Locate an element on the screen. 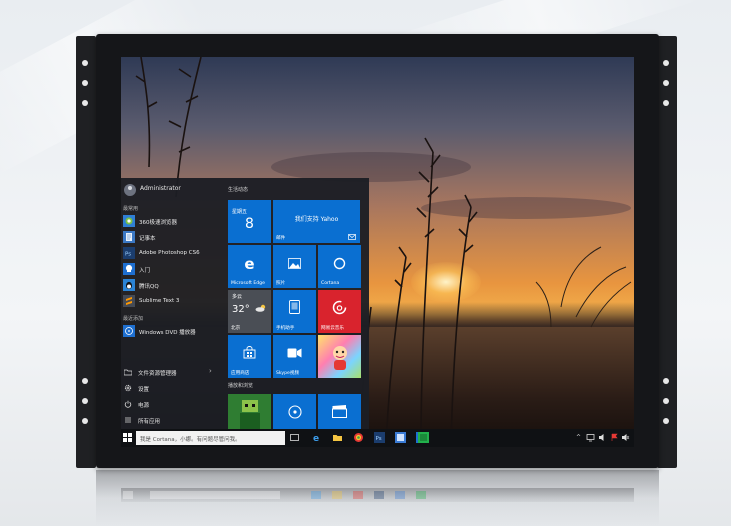  tile-edge: e Microsoft Edge is located at coordinates (249, 266).